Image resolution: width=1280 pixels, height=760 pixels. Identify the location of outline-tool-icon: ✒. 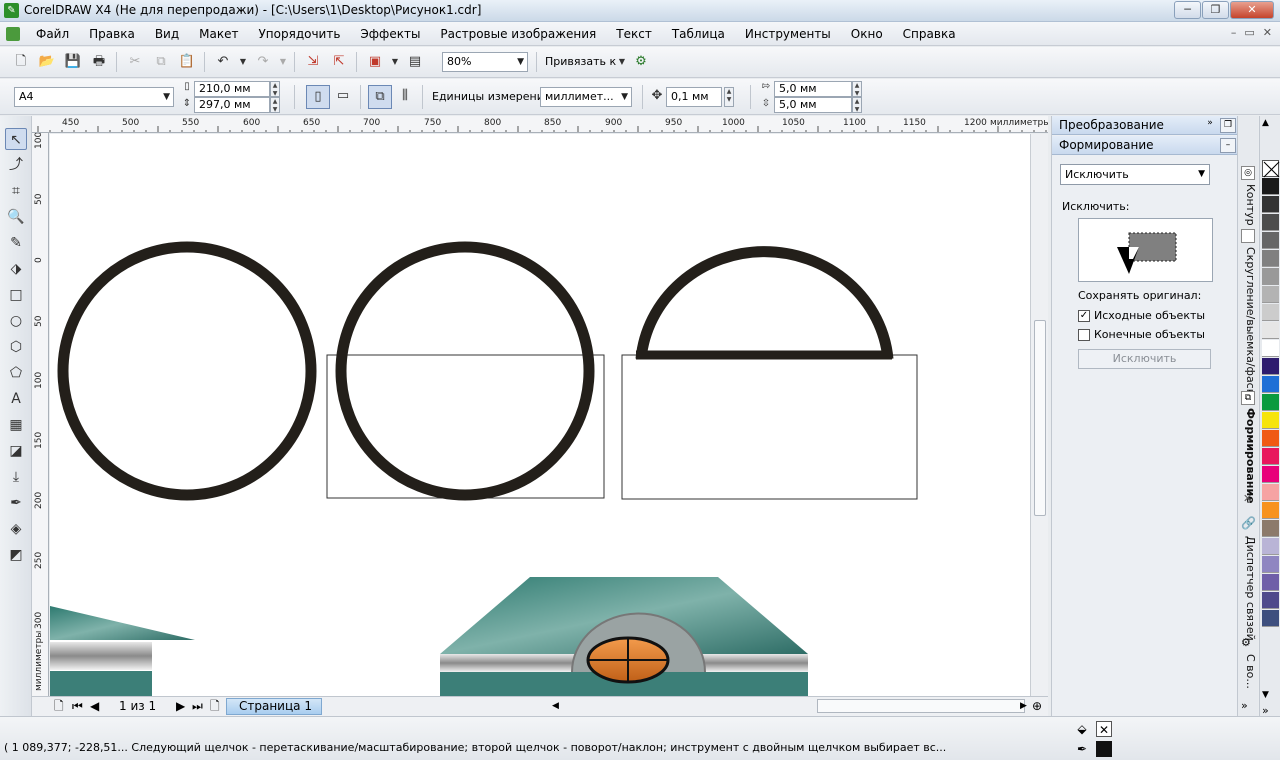
(16, 503).